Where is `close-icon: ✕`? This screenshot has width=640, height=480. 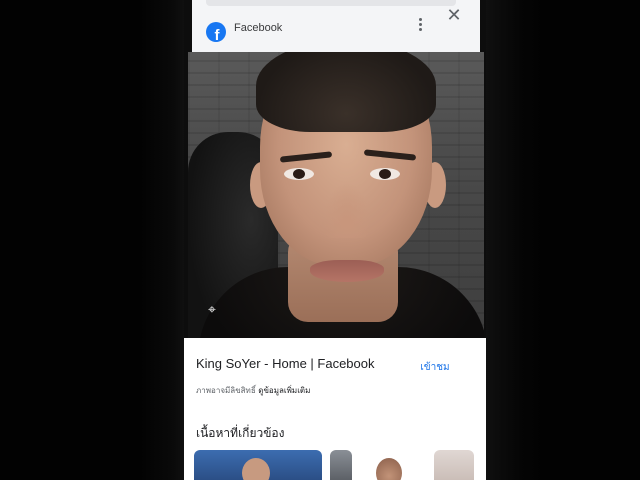
close-icon: ✕ is located at coordinates (454, 16).